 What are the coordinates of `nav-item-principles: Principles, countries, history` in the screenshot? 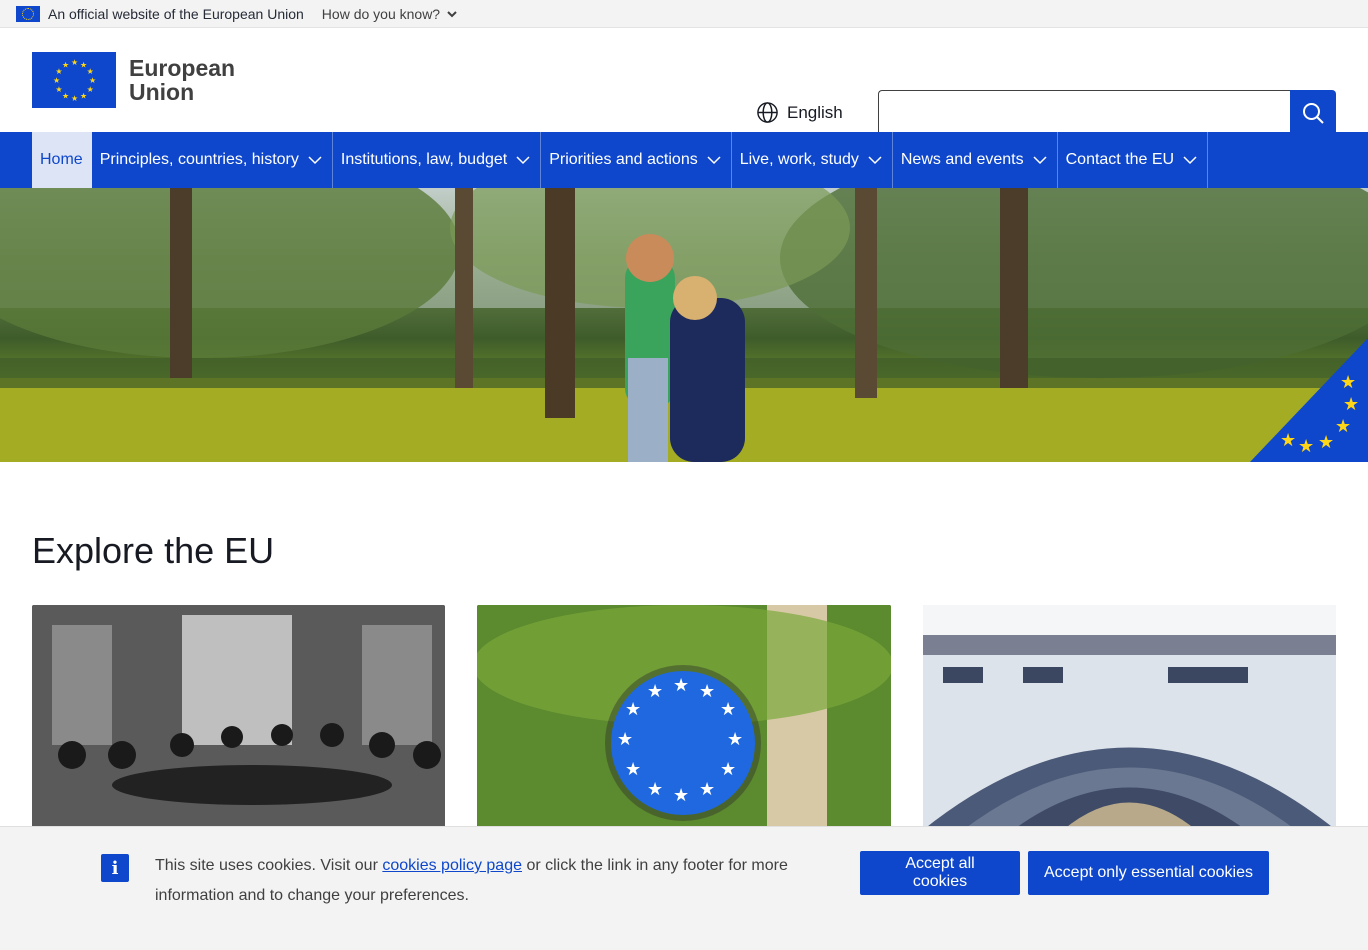 It's located at (212, 160).